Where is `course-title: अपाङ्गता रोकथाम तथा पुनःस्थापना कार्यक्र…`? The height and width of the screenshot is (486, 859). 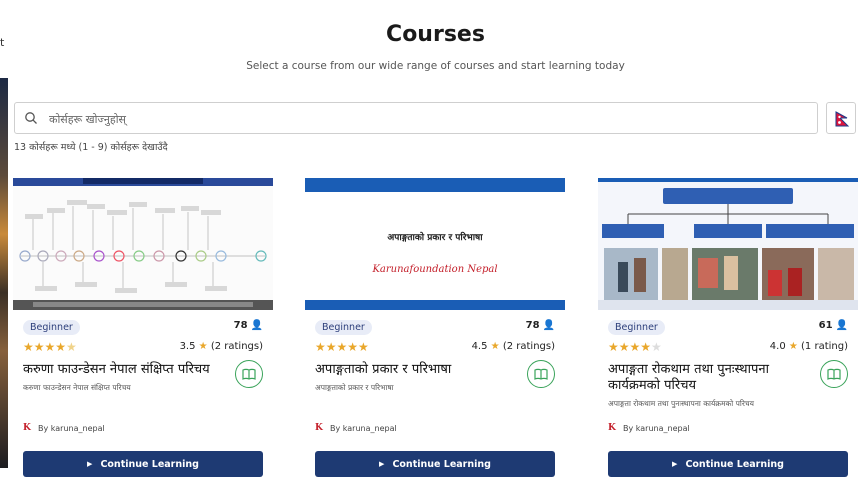 course-title: अपाङ्गता रोकथाम तथा पुनःस्थापना कार्यक्र… is located at coordinates (703, 378).